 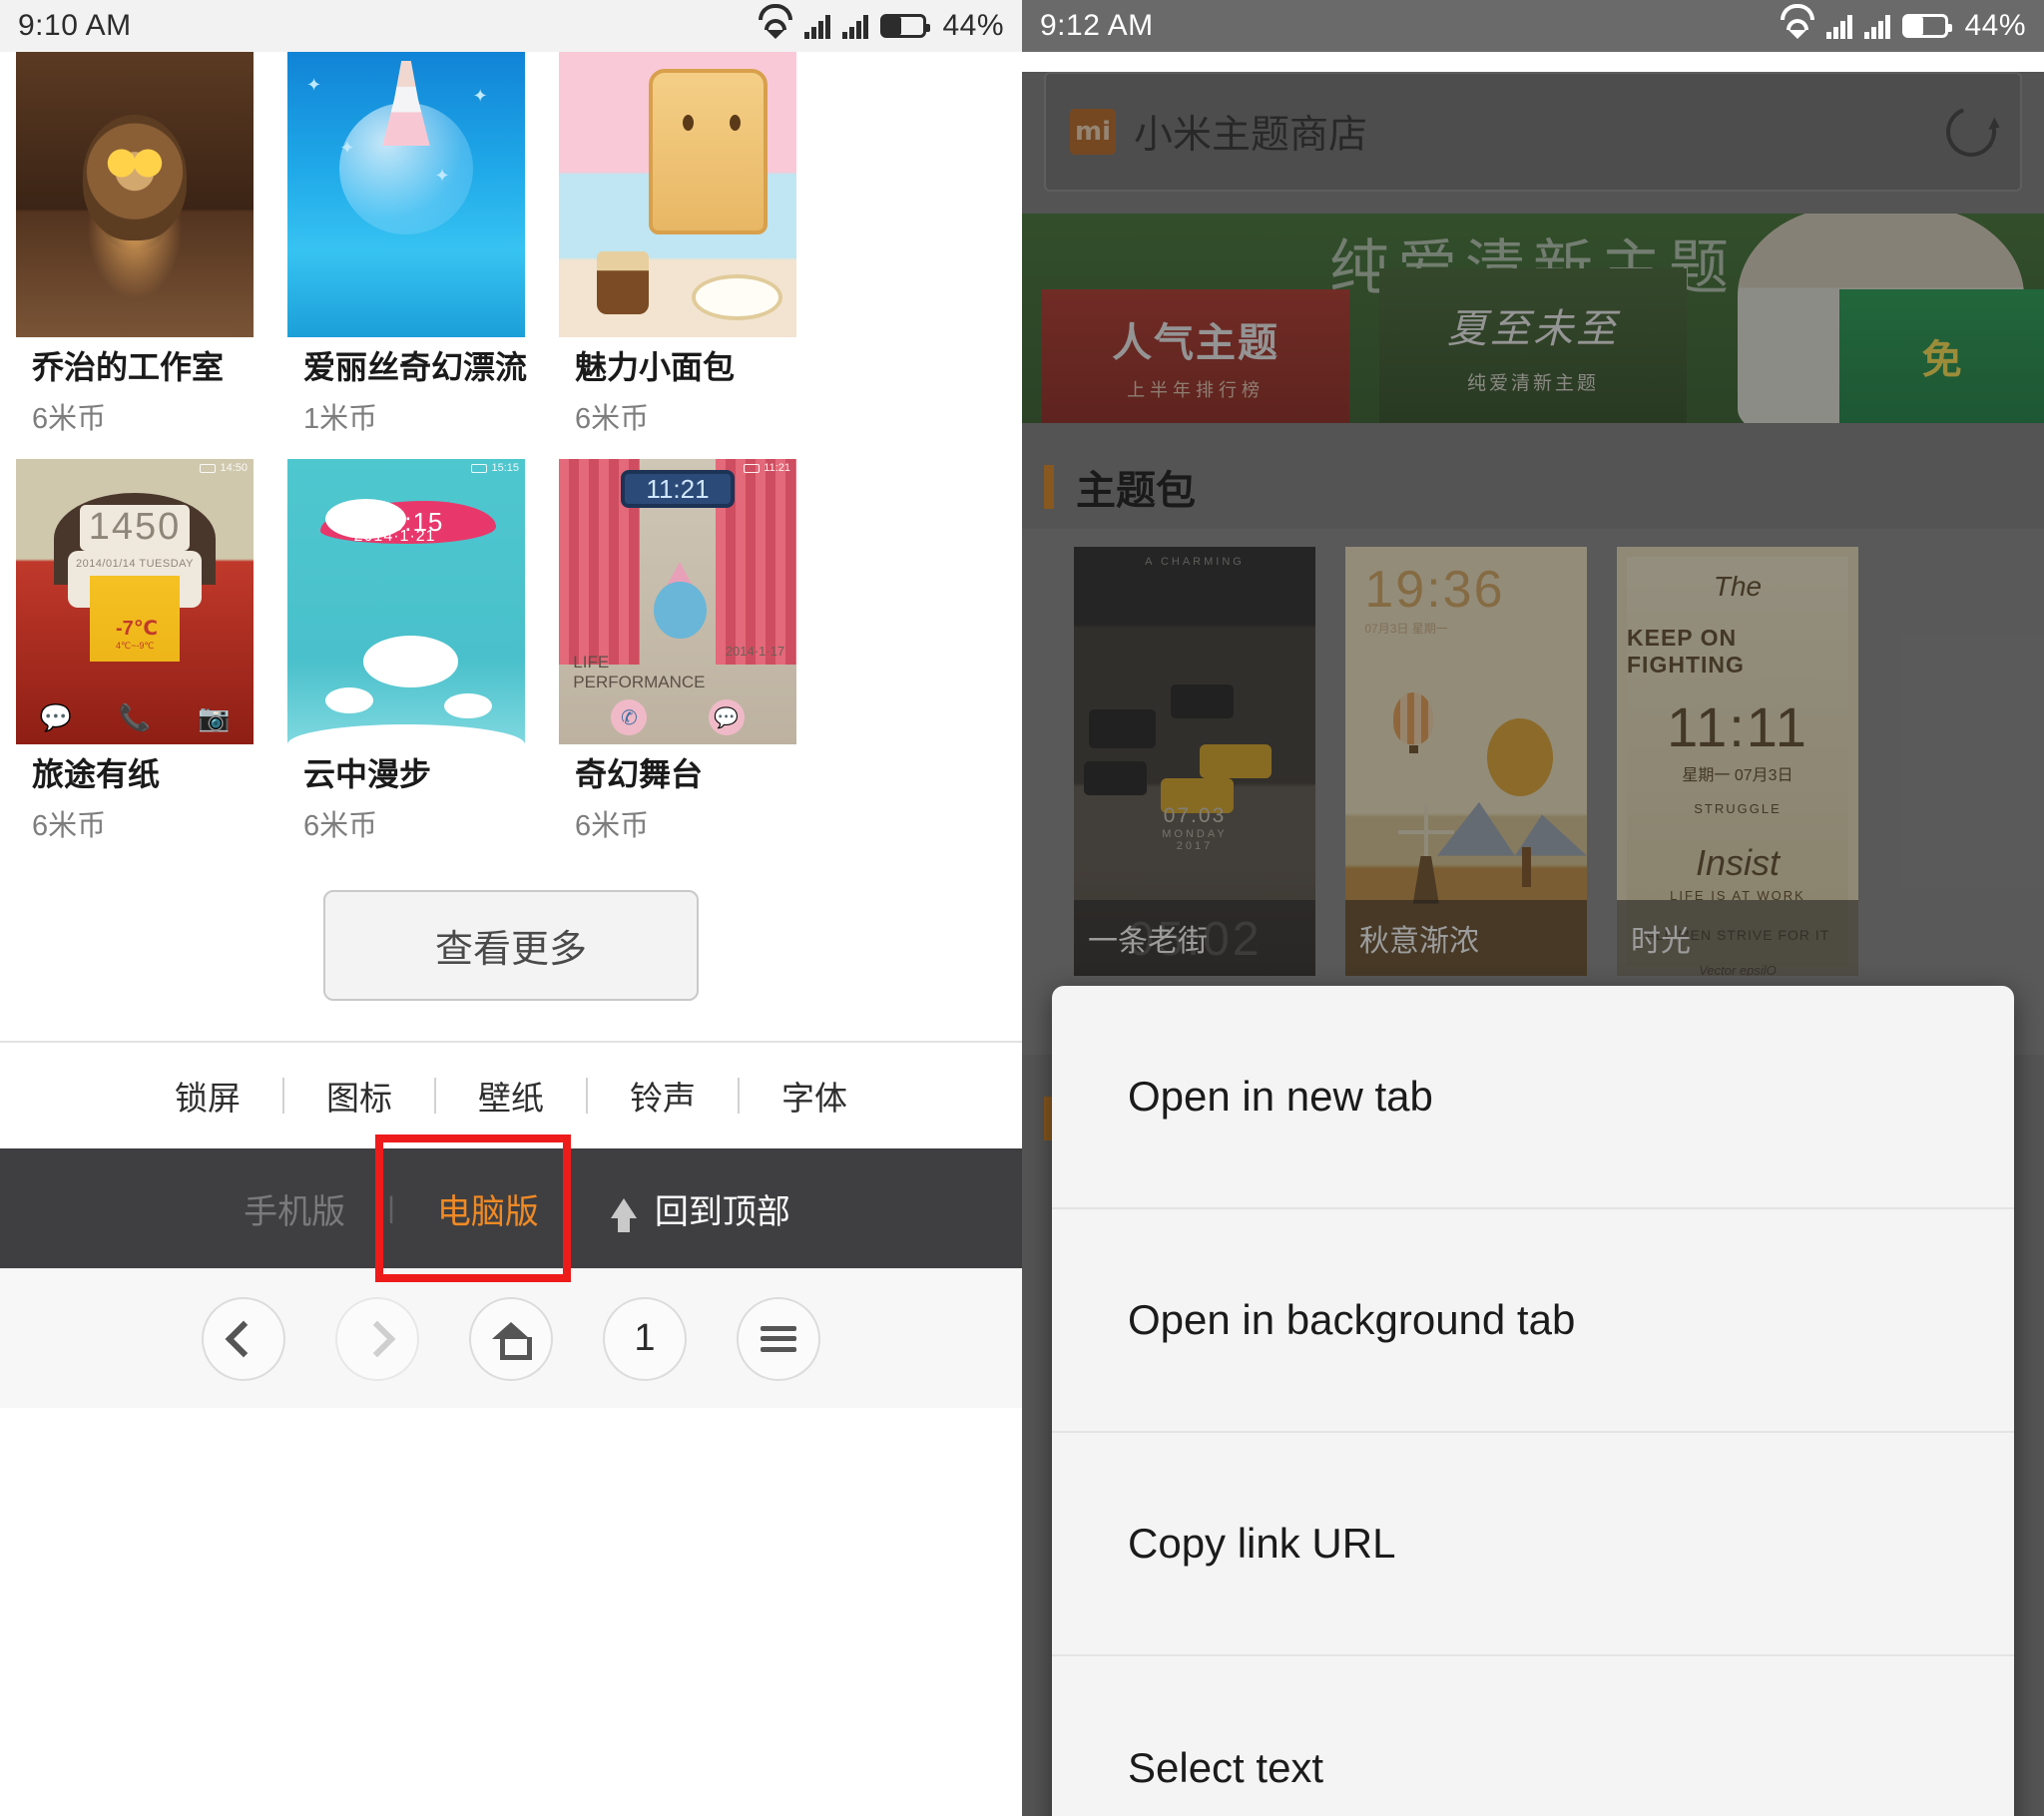 What do you see at coordinates (495, 468) in the screenshot?
I see `thumb-status-time: 15:15` at bounding box center [495, 468].